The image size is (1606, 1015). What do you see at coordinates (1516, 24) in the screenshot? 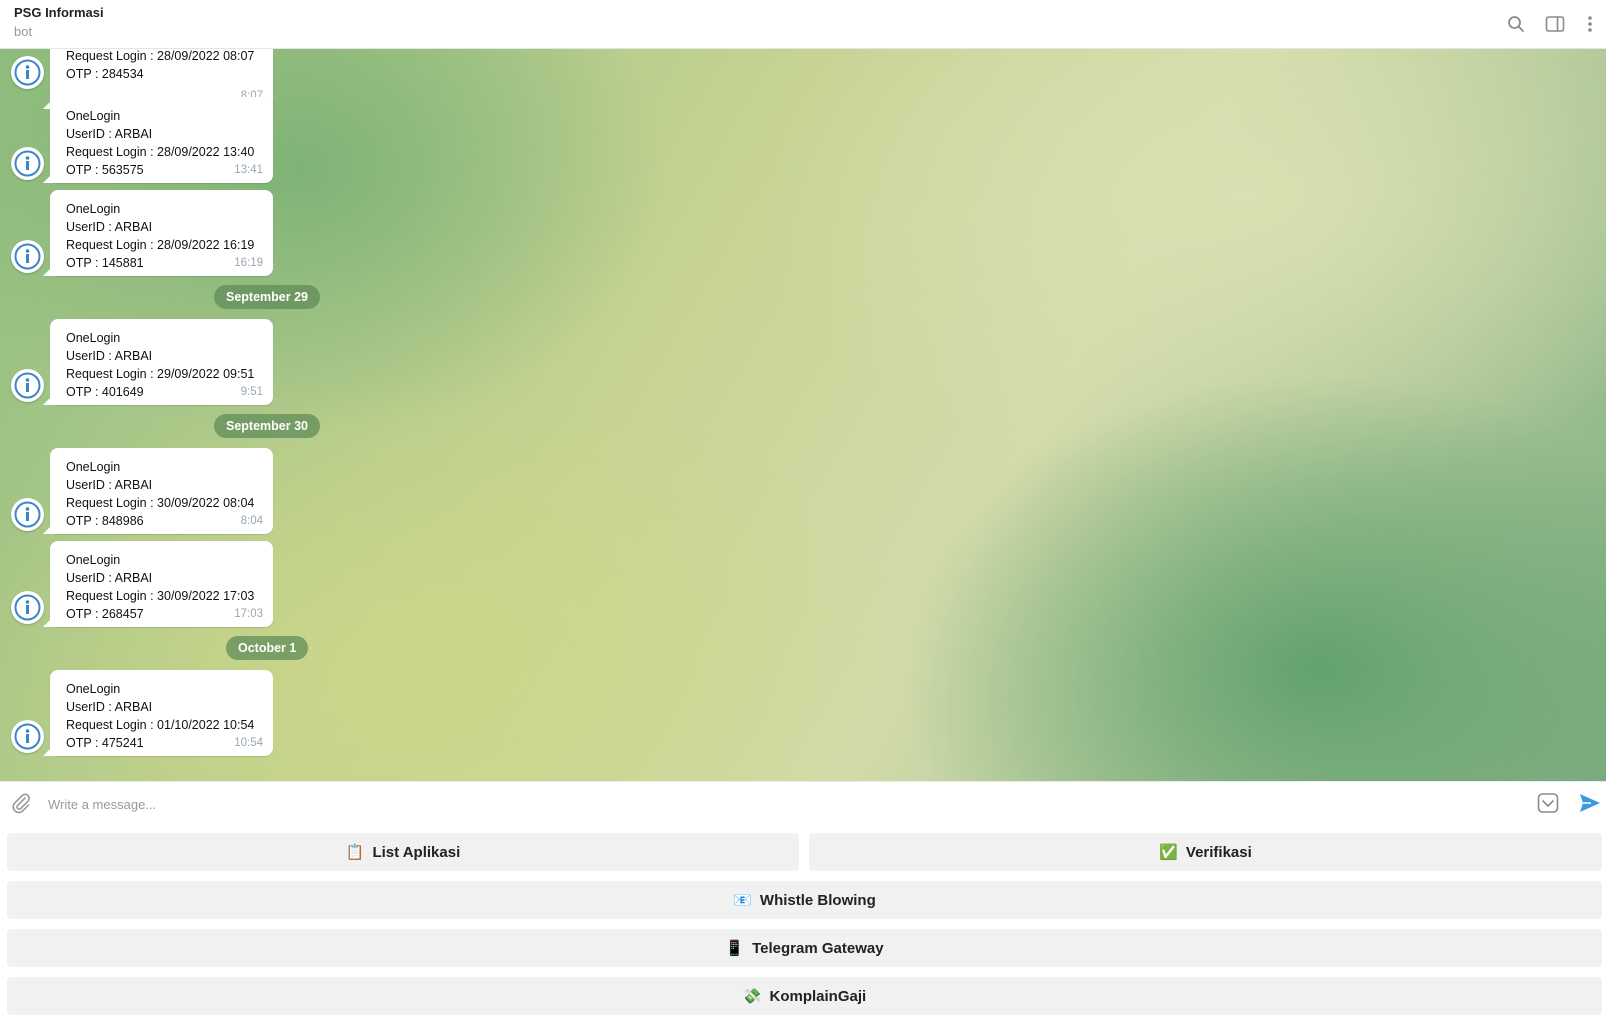
I see `search-icon` at bounding box center [1516, 24].